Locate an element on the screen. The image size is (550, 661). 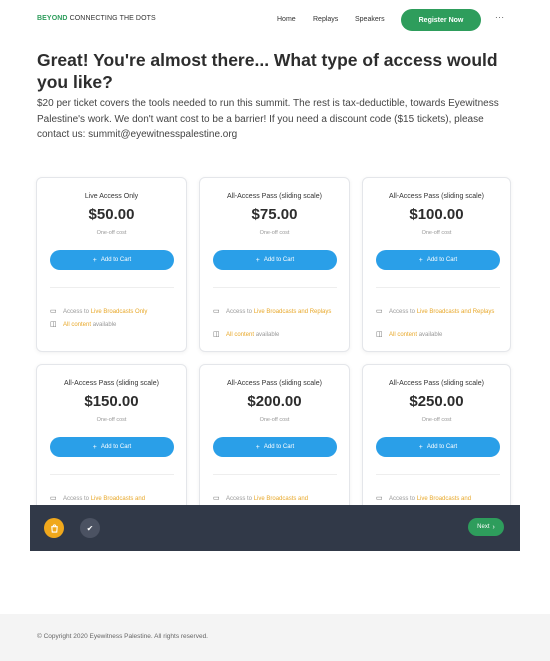
cart-icon is located at coordinates (54, 528).